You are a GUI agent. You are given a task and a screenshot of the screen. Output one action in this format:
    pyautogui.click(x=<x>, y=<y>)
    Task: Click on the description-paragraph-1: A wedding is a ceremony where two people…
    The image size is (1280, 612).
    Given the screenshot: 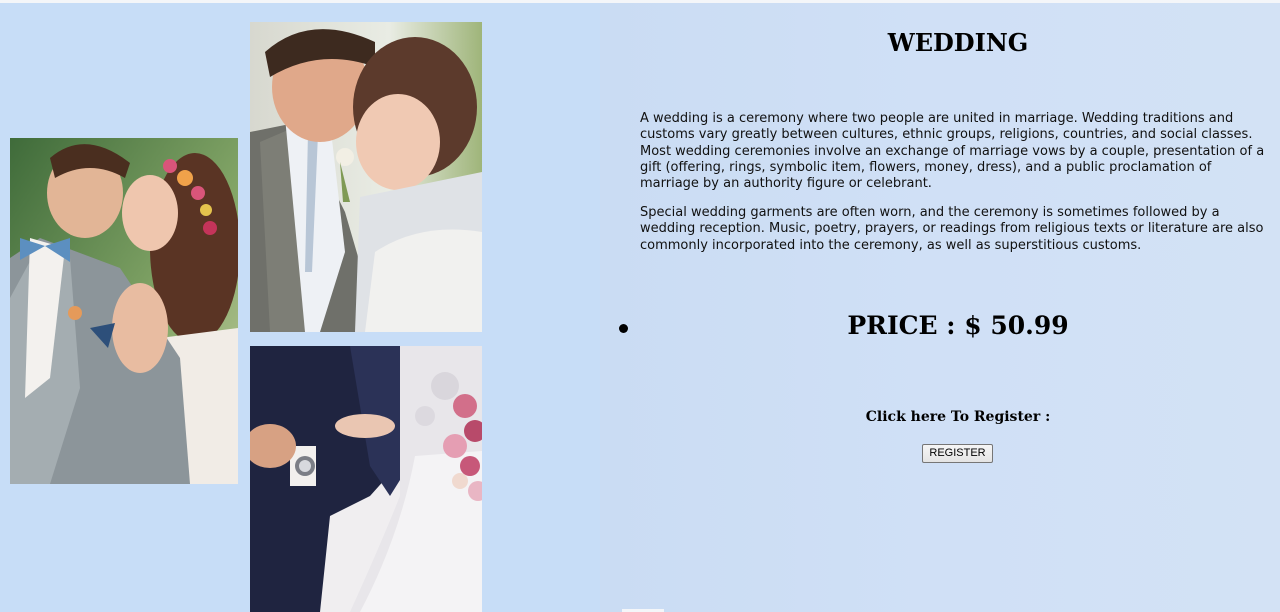 What is the action you would take?
    pyautogui.click(x=952, y=151)
    